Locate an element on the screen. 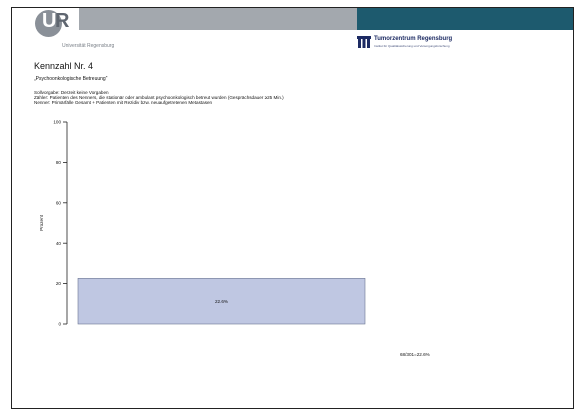  y-tick-label: 60 is located at coordinates (59, 202).